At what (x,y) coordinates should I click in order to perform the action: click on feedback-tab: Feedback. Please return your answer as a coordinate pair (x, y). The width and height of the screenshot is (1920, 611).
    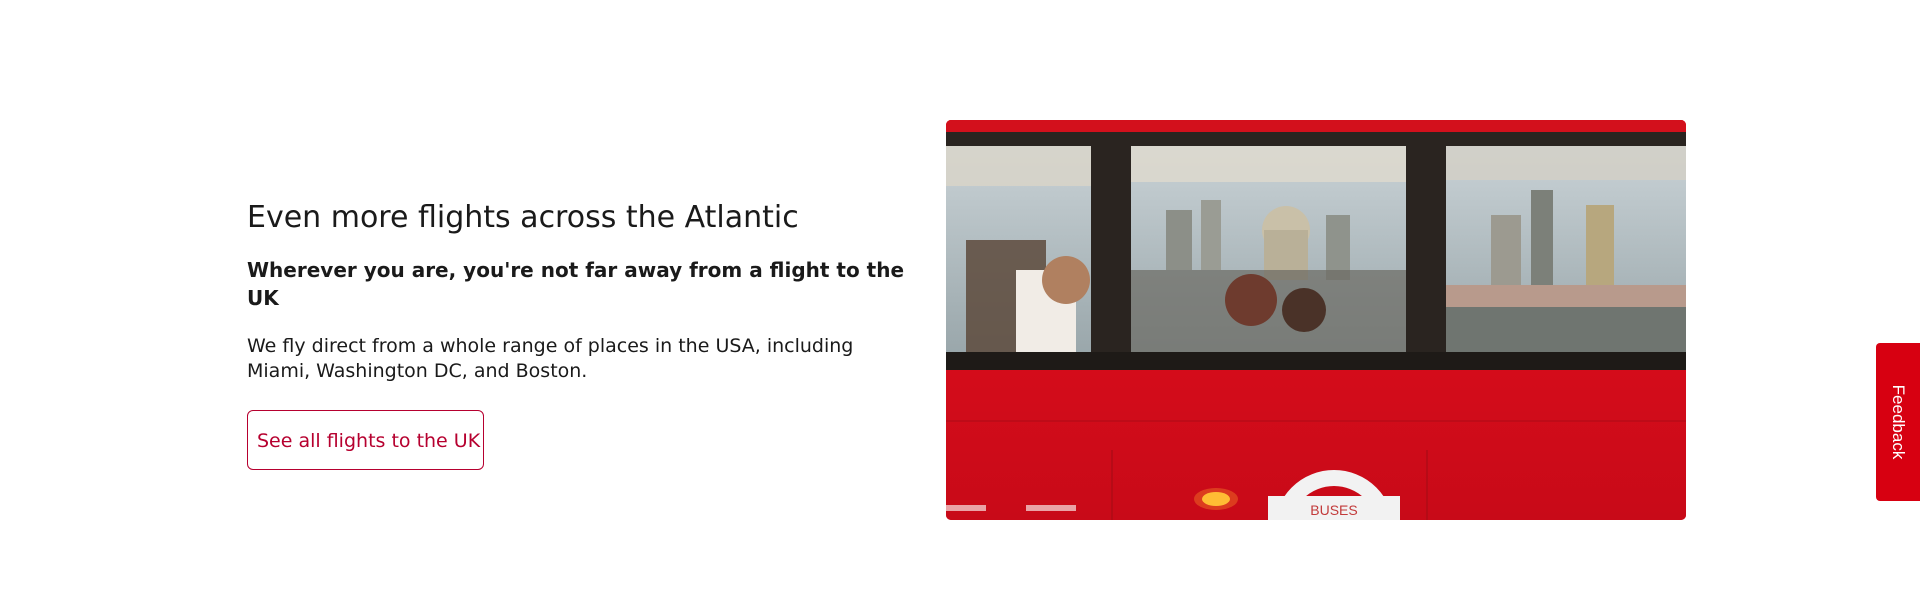
    Looking at the image, I should click on (1898, 422).